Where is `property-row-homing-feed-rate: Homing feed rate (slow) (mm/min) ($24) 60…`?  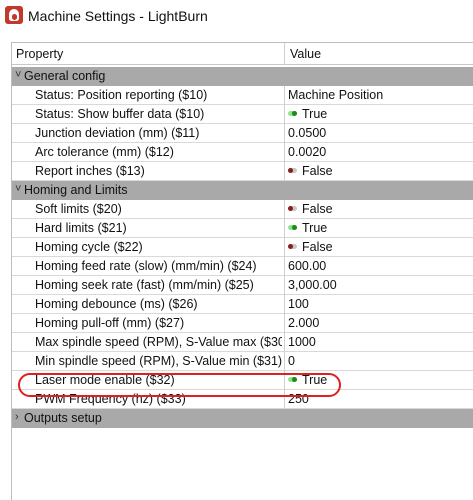 property-row-homing-feed-rate: Homing feed rate (slow) (mm/min) ($24) 60… is located at coordinates (242, 266).